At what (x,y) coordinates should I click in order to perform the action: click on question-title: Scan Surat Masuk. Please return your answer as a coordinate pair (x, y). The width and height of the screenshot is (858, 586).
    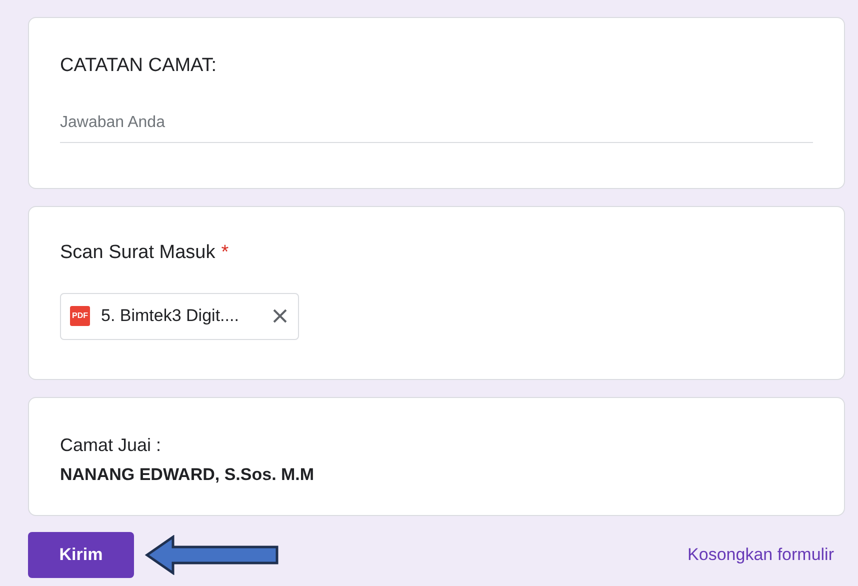
    Looking at the image, I should click on (138, 253).